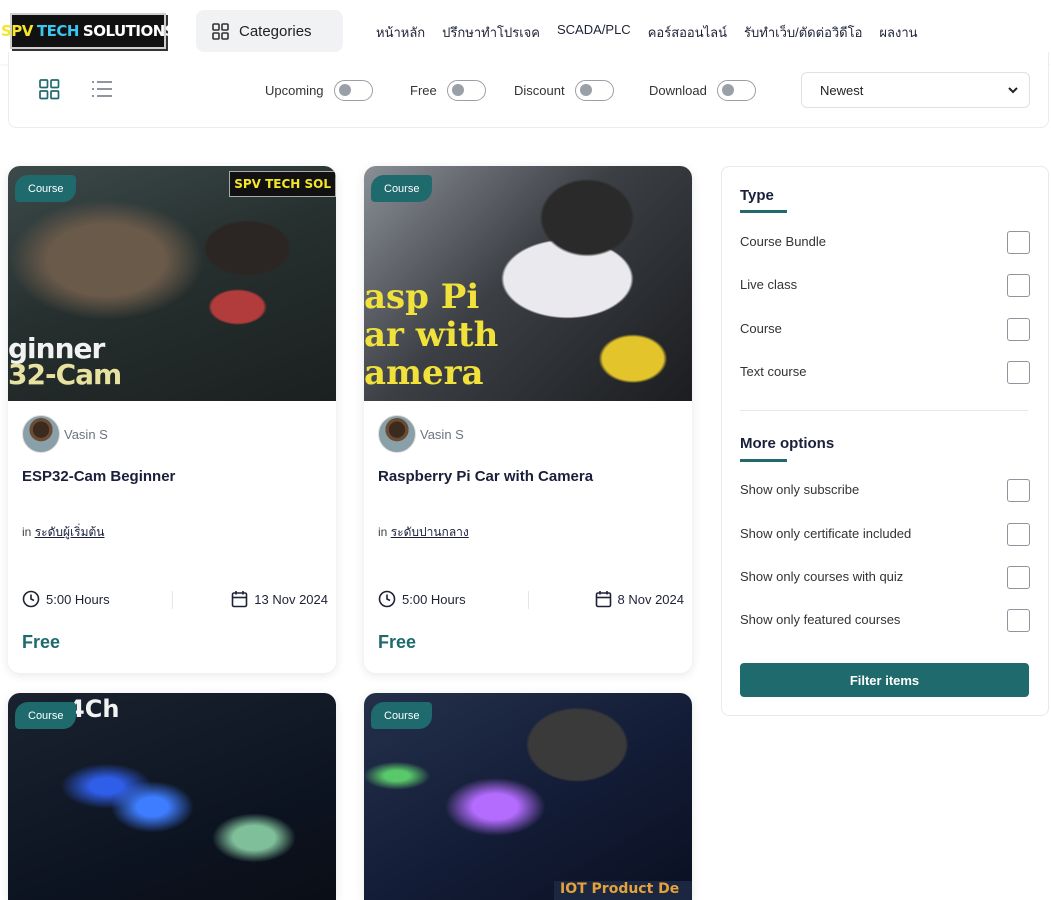 This screenshot has width=1051, height=900. I want to click on option-show-featured: Show only featured courses, so click(885, 621).